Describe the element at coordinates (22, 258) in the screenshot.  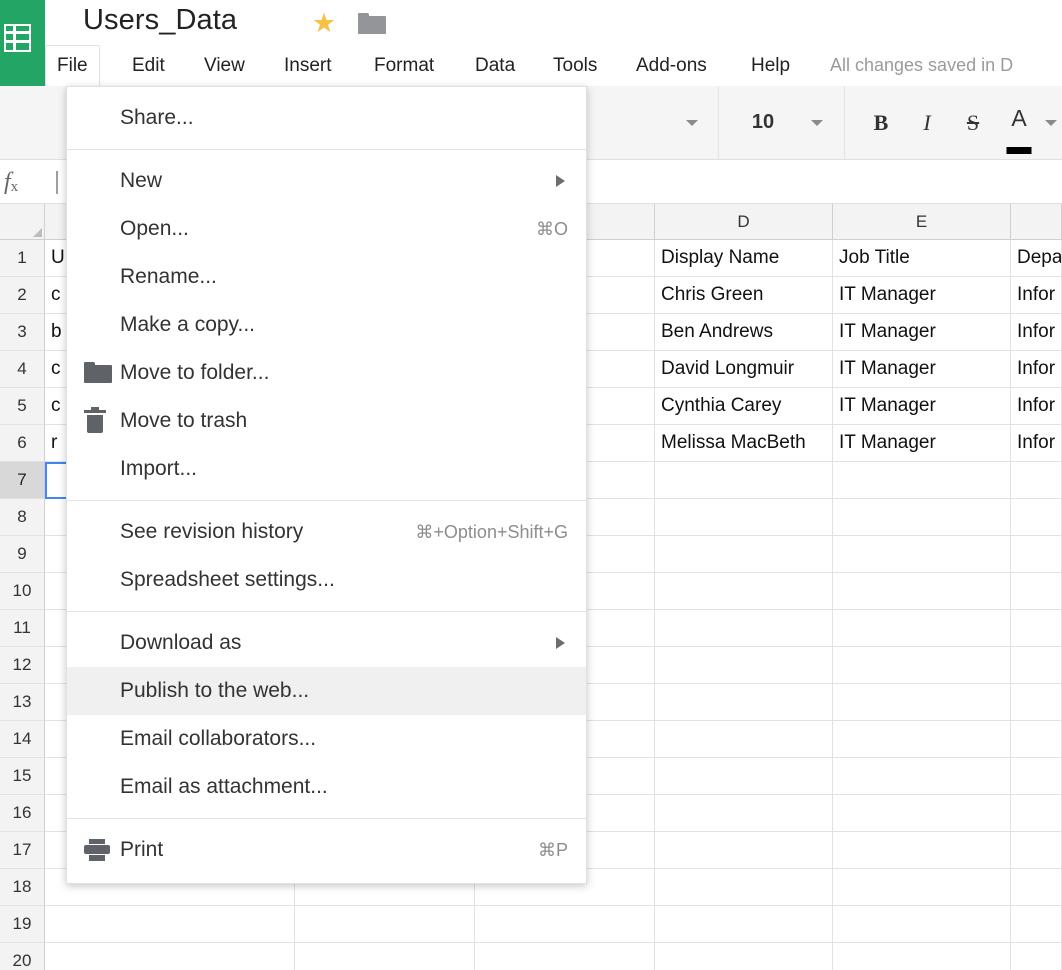
I see `row-header-1: 1` at that location.